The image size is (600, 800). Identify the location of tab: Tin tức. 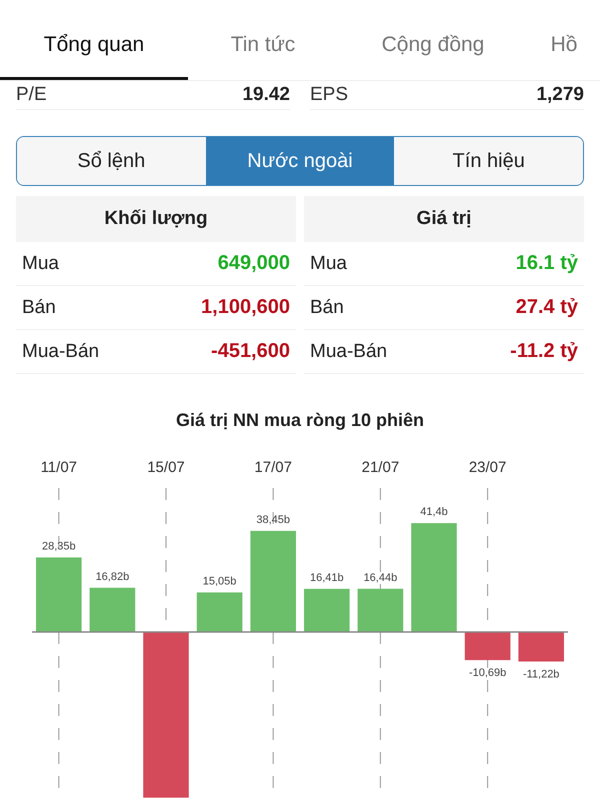
(263, 40).